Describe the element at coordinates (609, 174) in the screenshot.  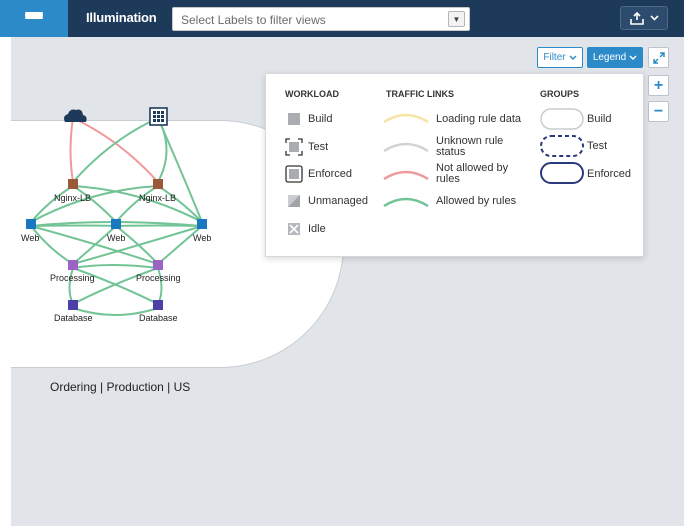
I see `legend-group-enforced: Enforced` at that location.